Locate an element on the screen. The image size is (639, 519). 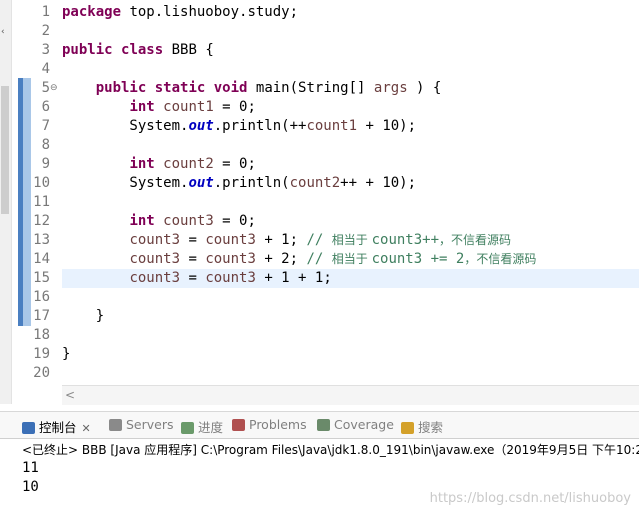
code-token: + 2; is located at coordinates (281, 259).